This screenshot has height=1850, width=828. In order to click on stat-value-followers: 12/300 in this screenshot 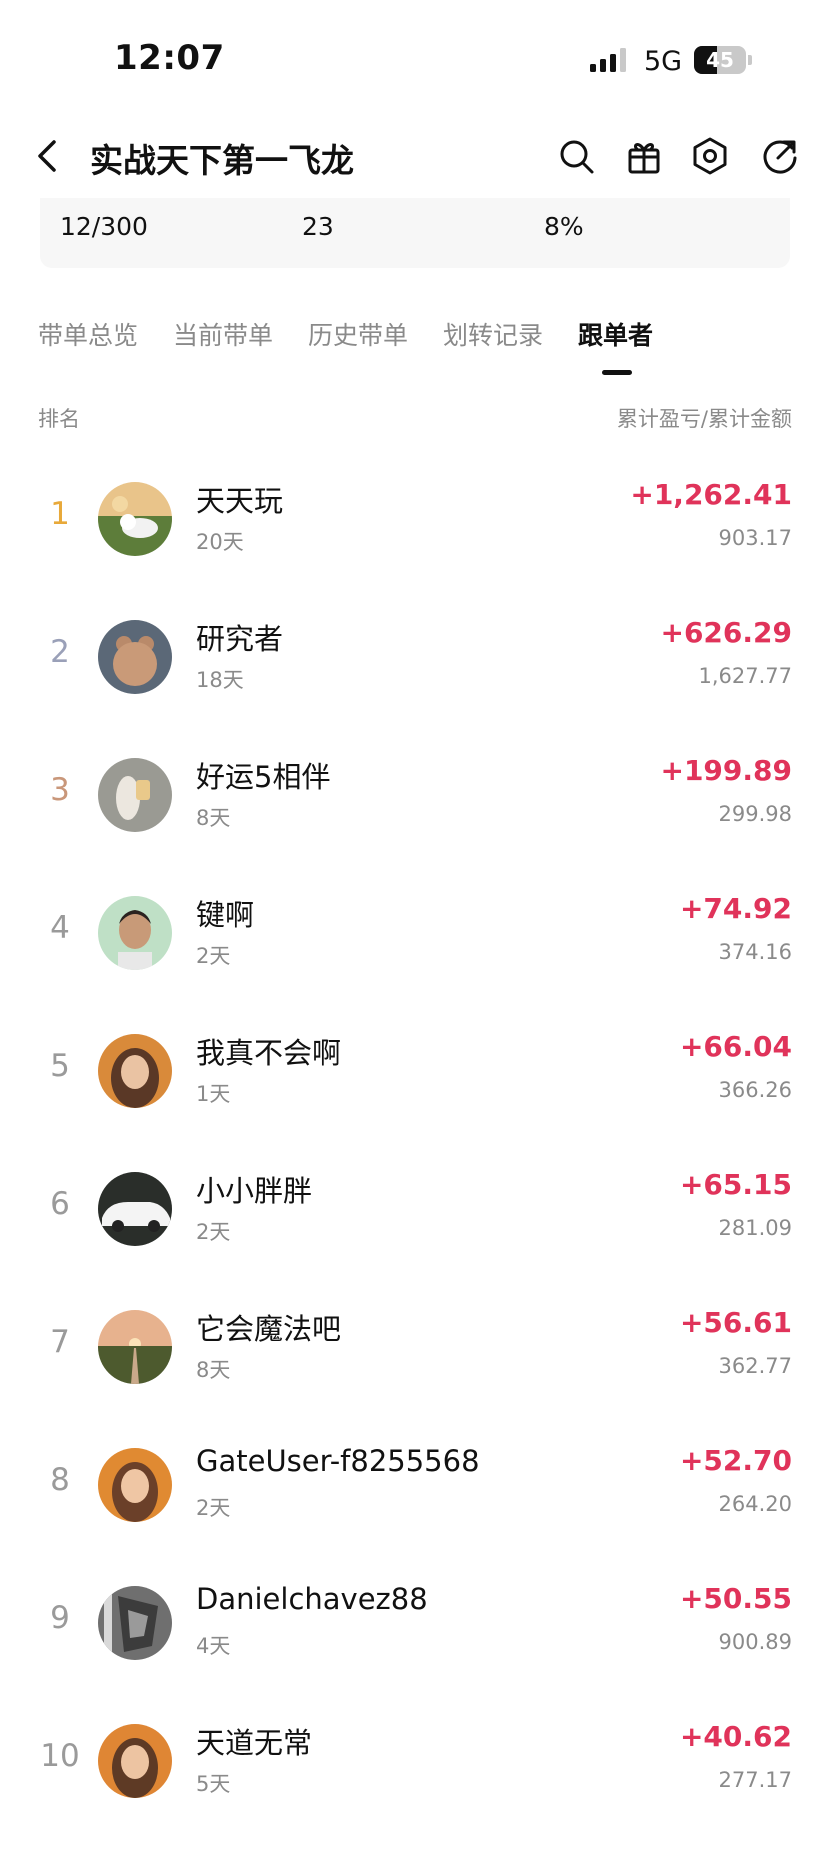, I will do `click(104, 226)`.